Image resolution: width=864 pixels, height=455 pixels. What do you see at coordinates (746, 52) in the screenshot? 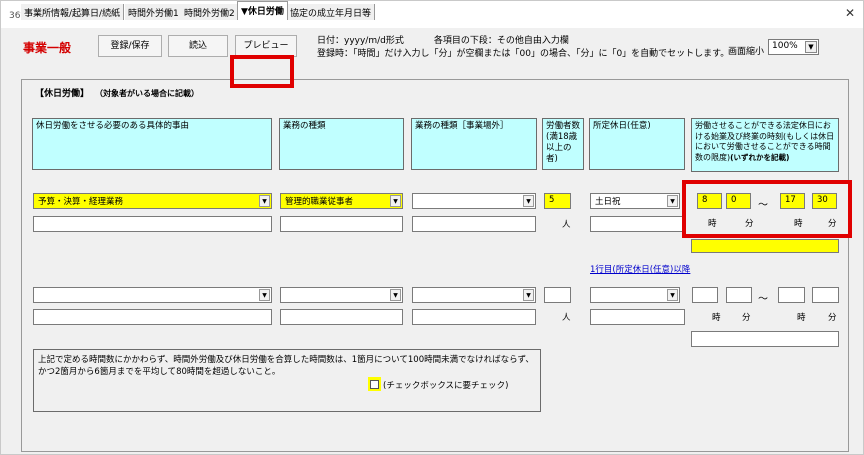
I see `zoom-label: 画面縮小` at bounding box center [746, 52].